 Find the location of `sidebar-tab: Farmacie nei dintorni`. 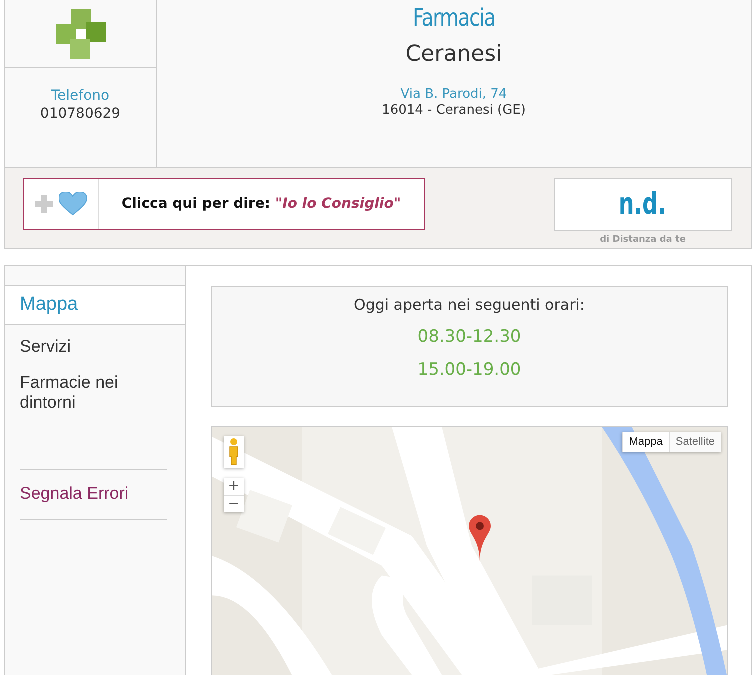

sidebar-tab: Farmacie nei dintorni is located at coordinates (95, 393).